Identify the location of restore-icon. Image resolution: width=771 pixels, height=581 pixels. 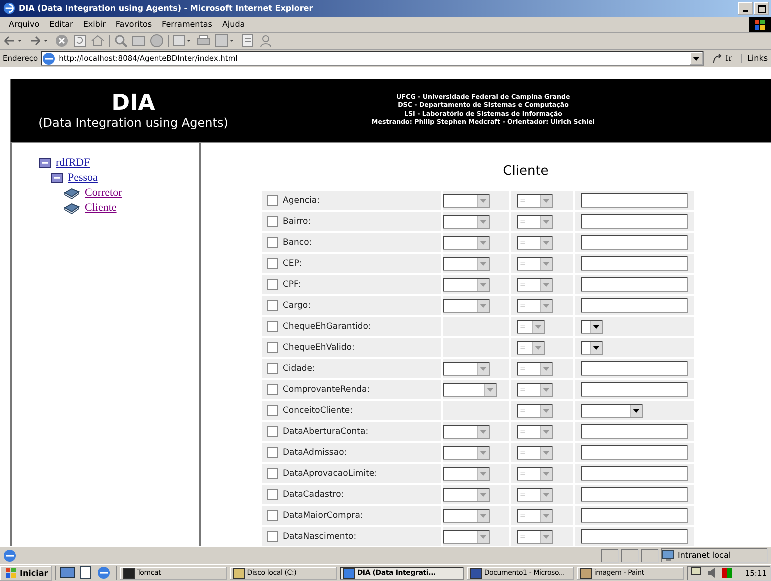
(762, 8).